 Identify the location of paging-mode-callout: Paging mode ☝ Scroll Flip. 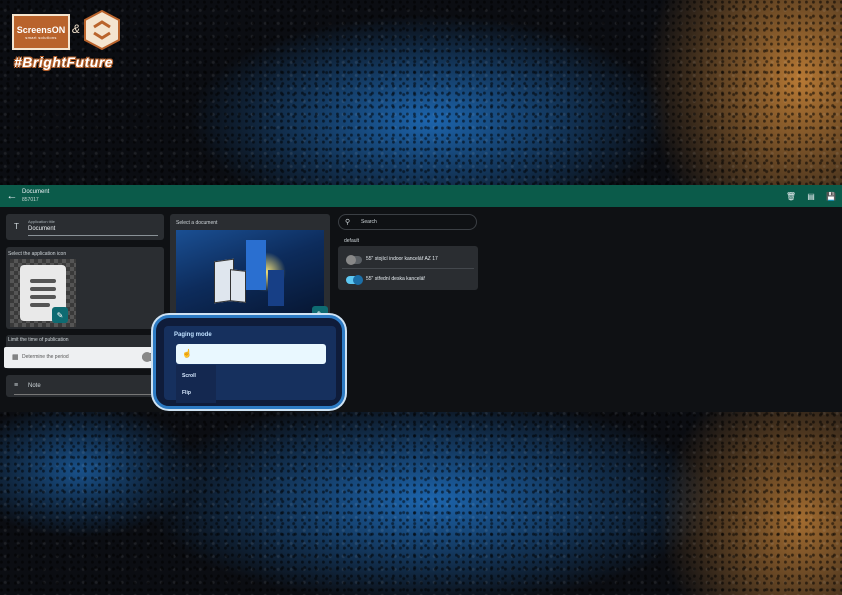
(249, 362).